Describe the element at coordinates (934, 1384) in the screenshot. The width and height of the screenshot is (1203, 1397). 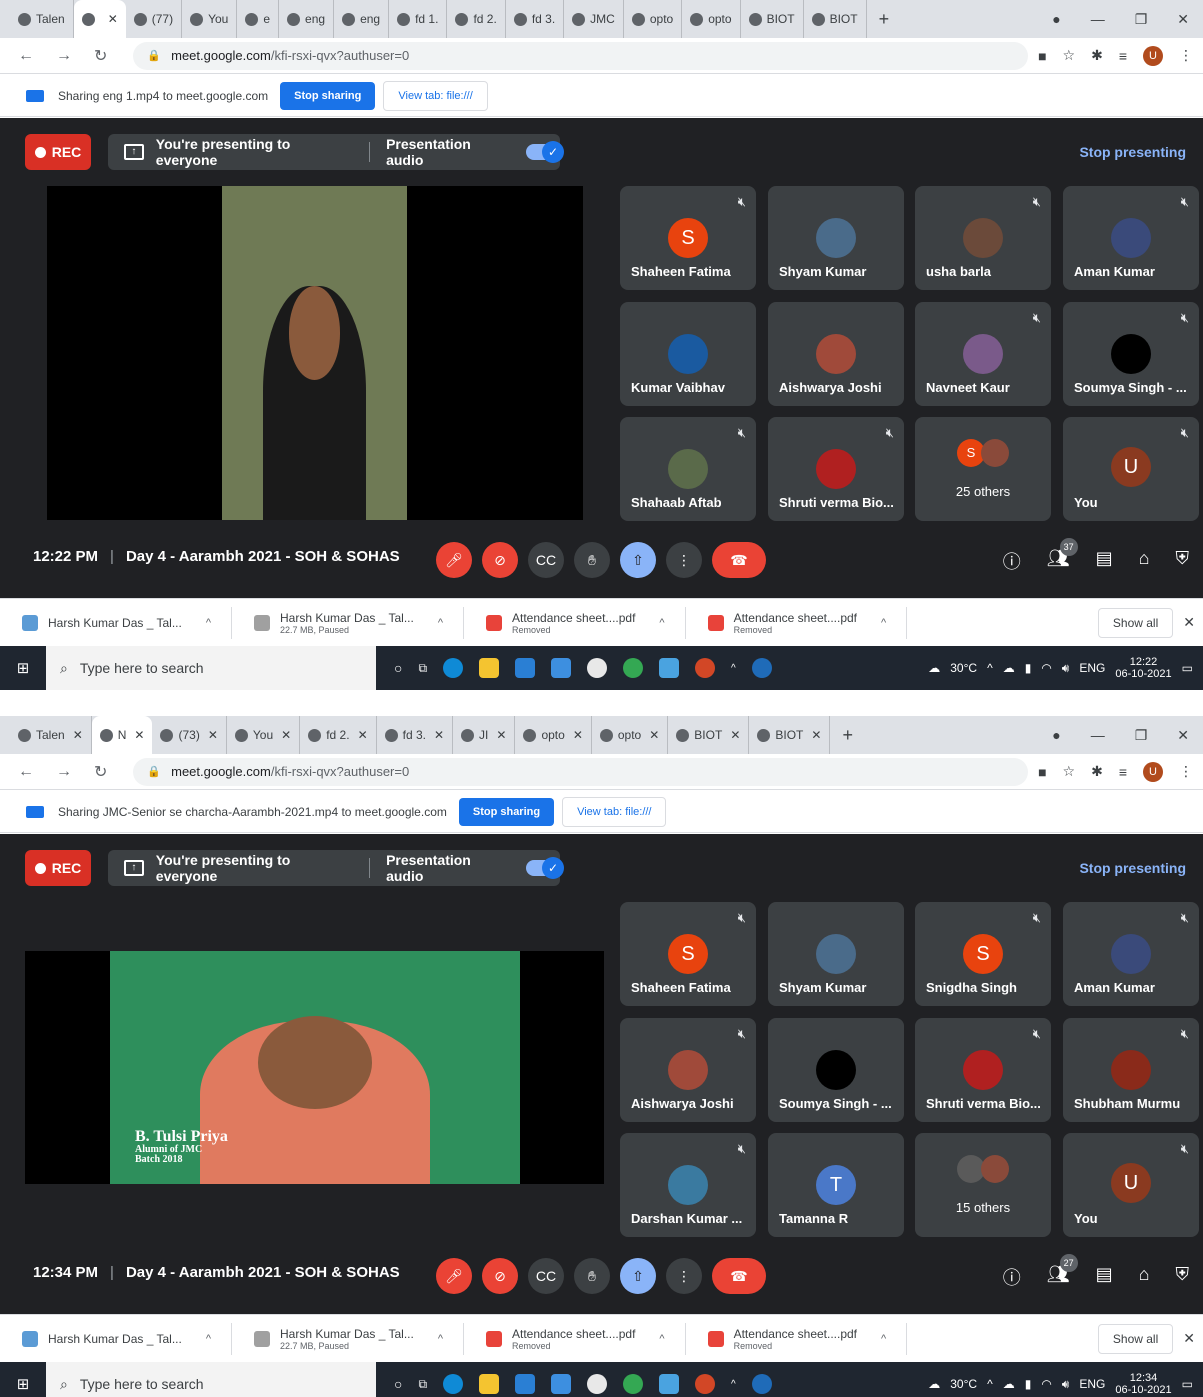
I see `weather-icon: ☁` at that location.